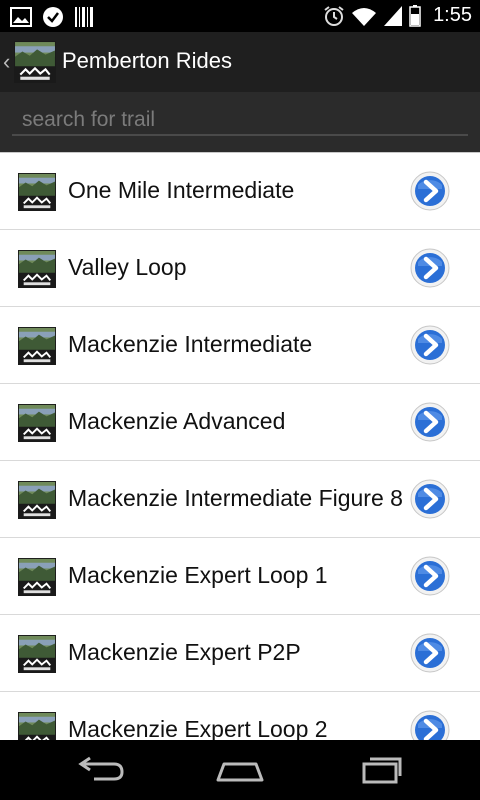 The width and height of the screenshot is (480, 800). I want to click on recent-apps-icon, so click(380, 770).